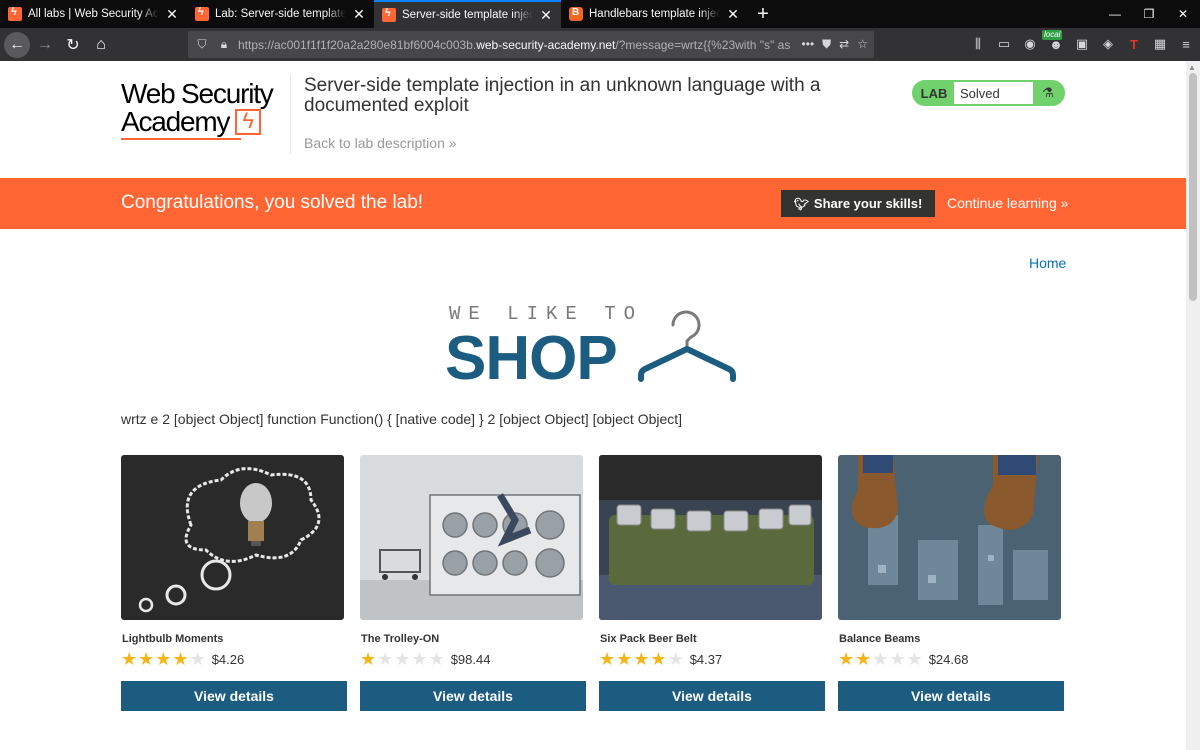 The height and width of the screenshot is (750, 1200). What do you see at coordinates (862, 44) in the screenshot?
I see `bookmark-star-icon: ☆` at bounding box center [862, 44].